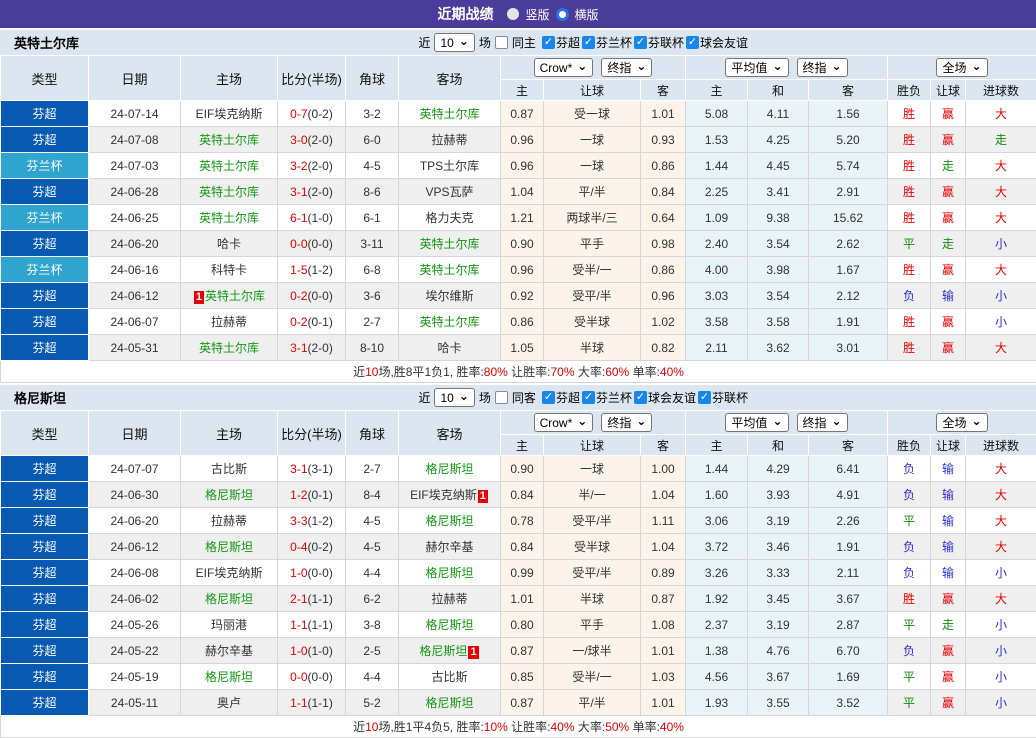  I want to click on score-link: 0-4, so click(298, 547).